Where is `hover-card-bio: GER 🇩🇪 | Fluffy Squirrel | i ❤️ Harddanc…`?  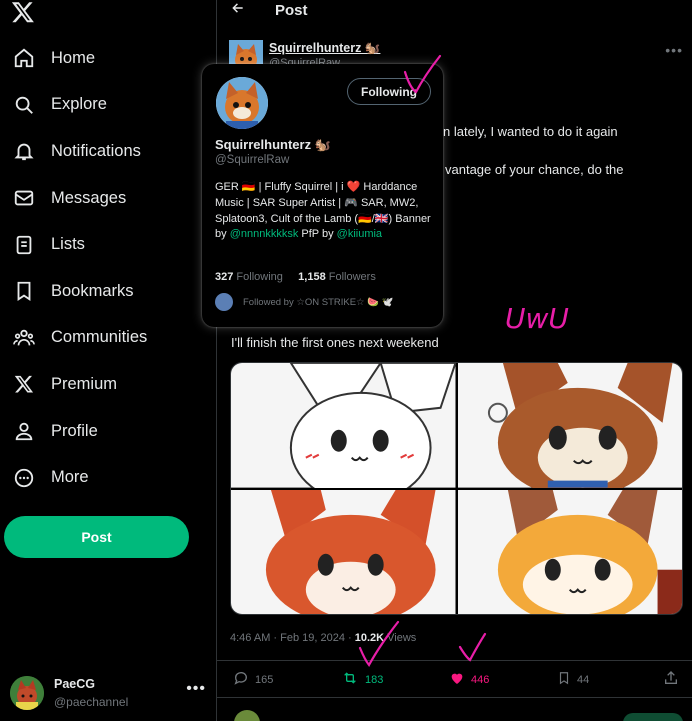
hover-card-bio: GER 🇩🇪 | Fluffy Squirrel | i ❤️ Harddanc… is located at coordinates (326, 211).